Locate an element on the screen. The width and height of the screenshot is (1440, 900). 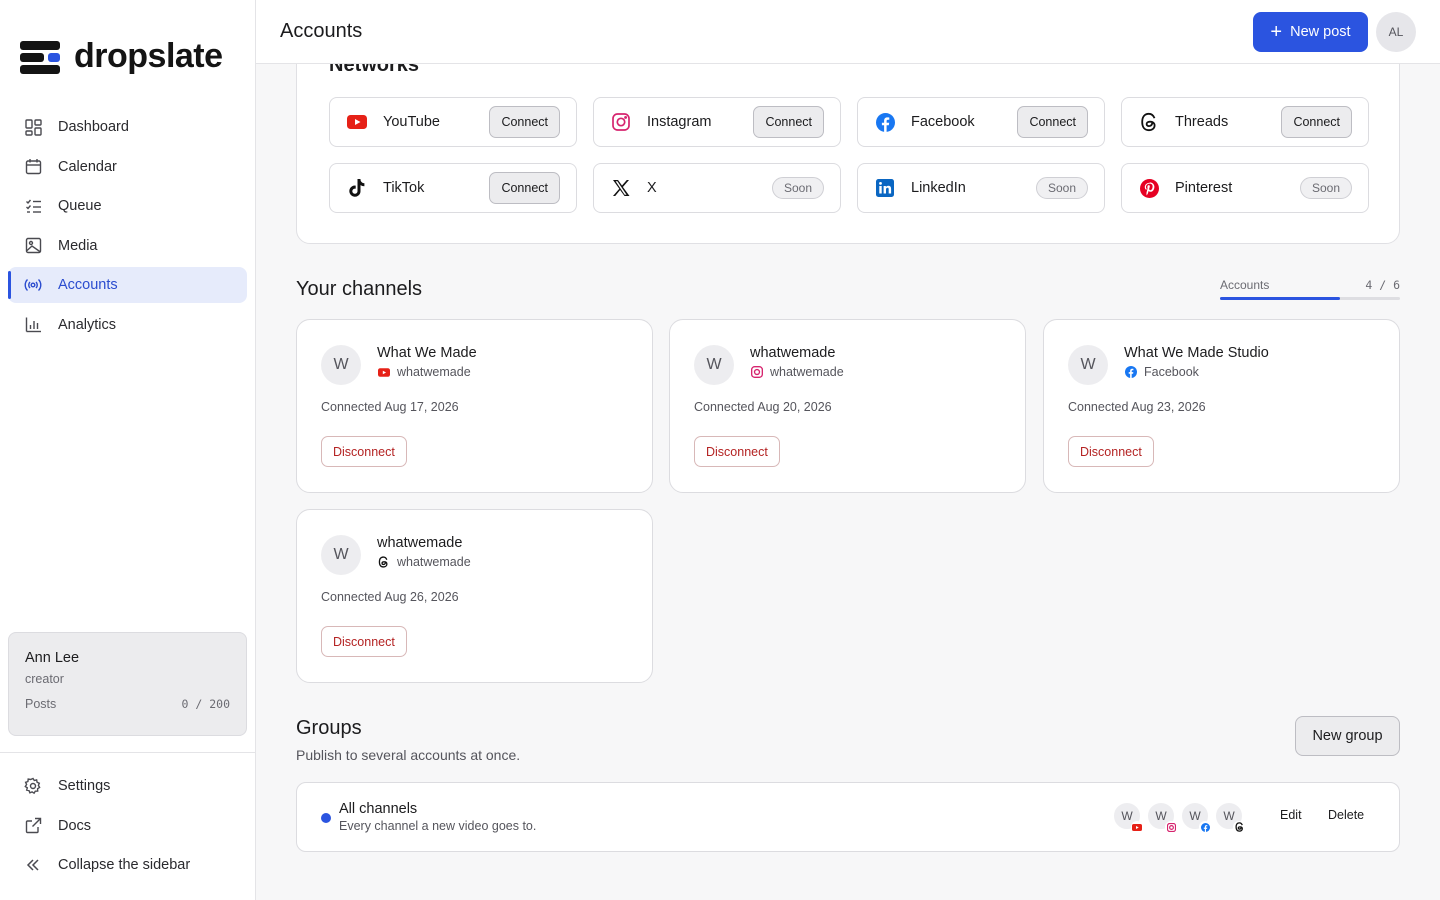
user-card: Ann Lee creator Posts 0 / 200 is located at coordinates (127, 684).